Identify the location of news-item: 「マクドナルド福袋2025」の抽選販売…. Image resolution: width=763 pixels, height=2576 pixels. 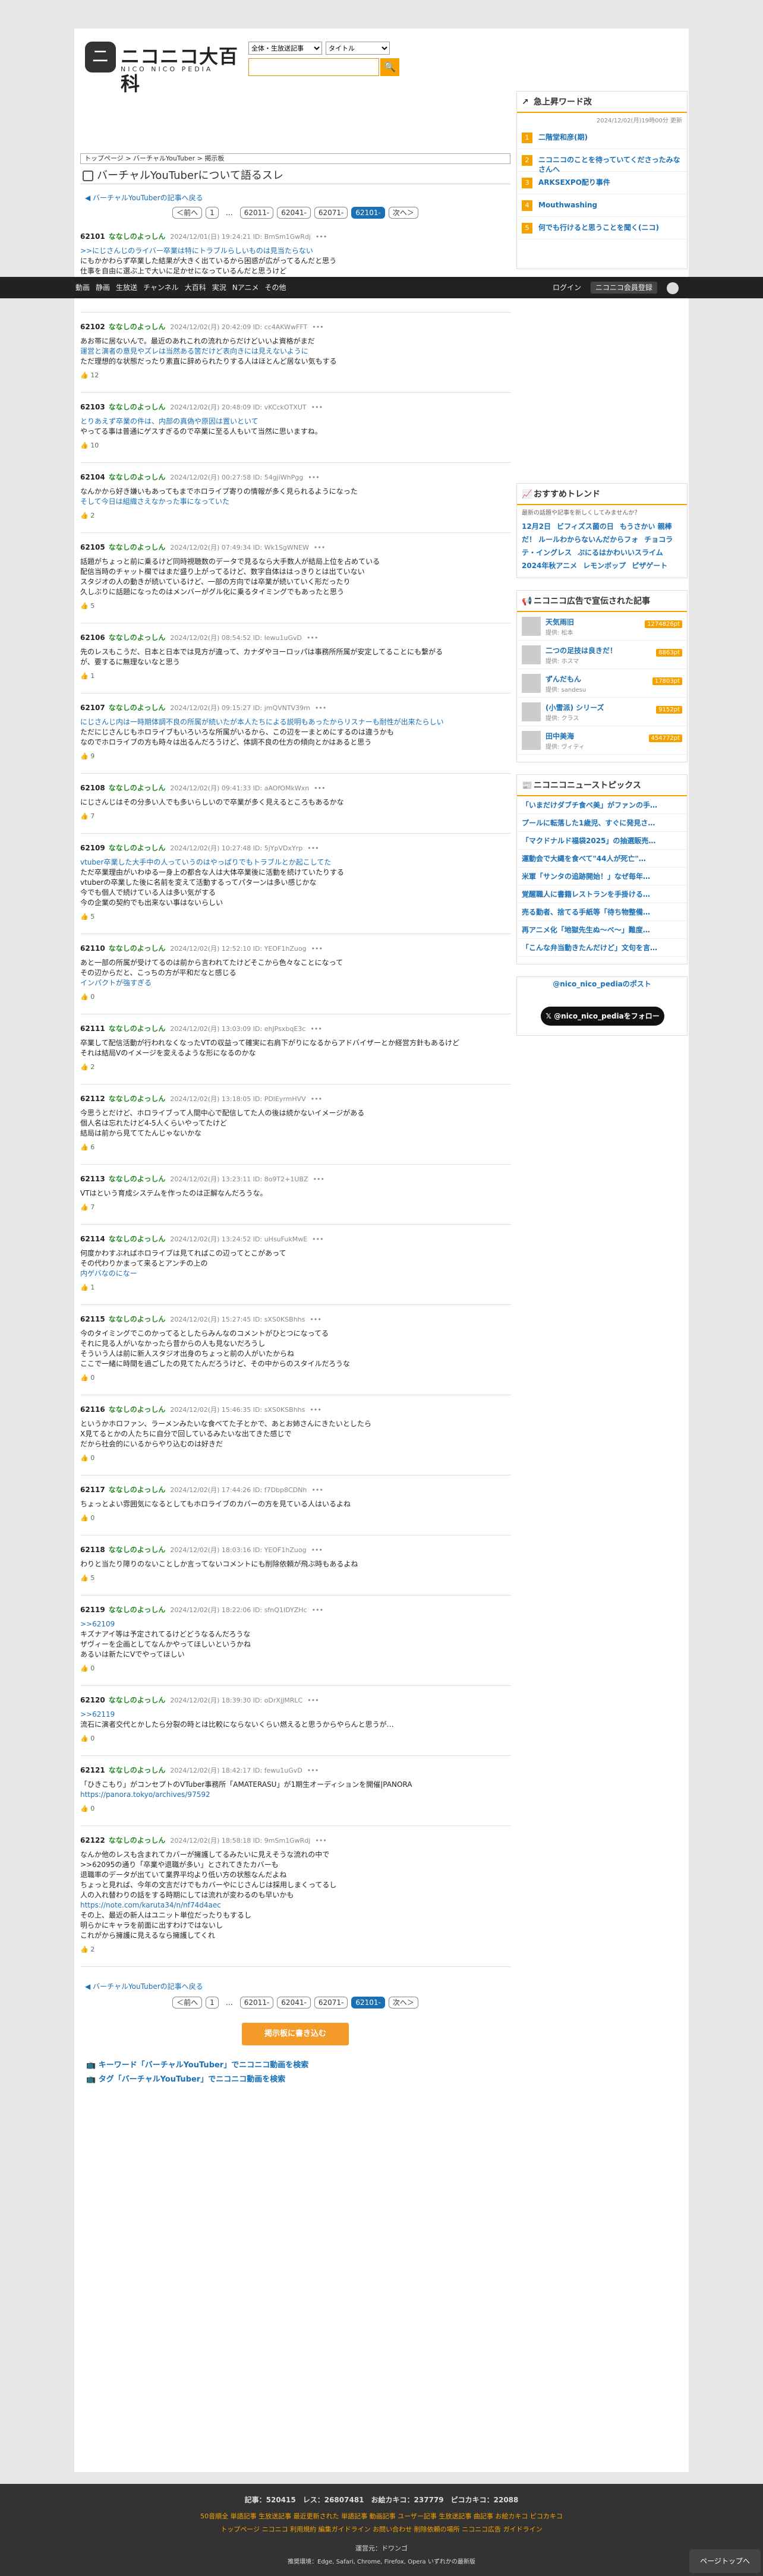
(602, 841).